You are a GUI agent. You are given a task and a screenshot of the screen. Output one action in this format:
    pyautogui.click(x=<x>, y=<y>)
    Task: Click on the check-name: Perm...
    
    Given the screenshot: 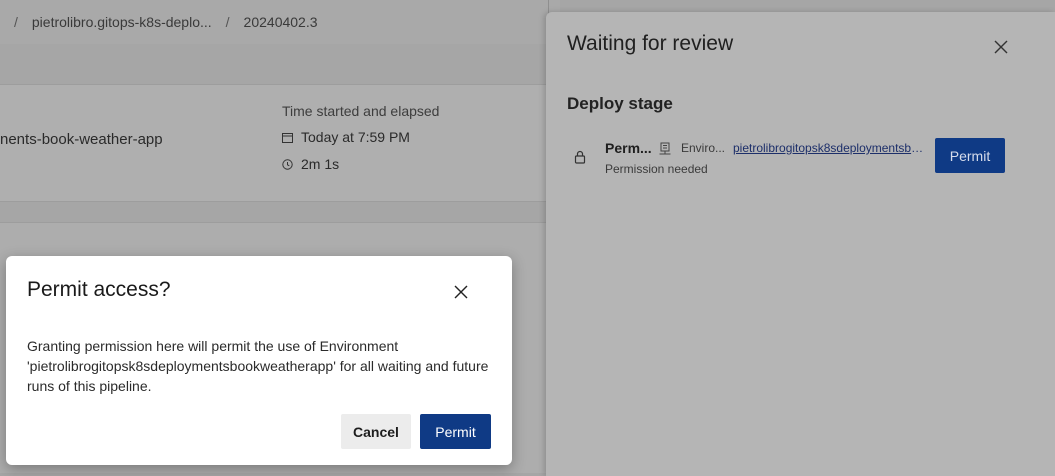 What is the action you would take?
    pyautogui.click(x=628, y=148)
    